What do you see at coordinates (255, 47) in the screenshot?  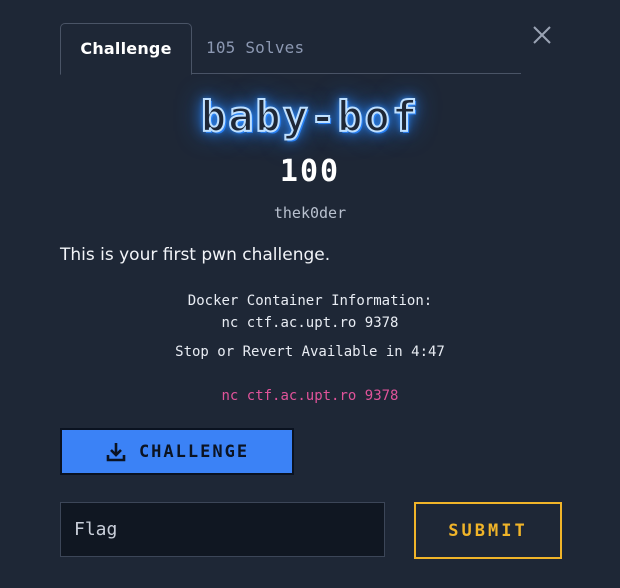 I see `tab-solves: 105 Solves` at bounding box center [255, 47].